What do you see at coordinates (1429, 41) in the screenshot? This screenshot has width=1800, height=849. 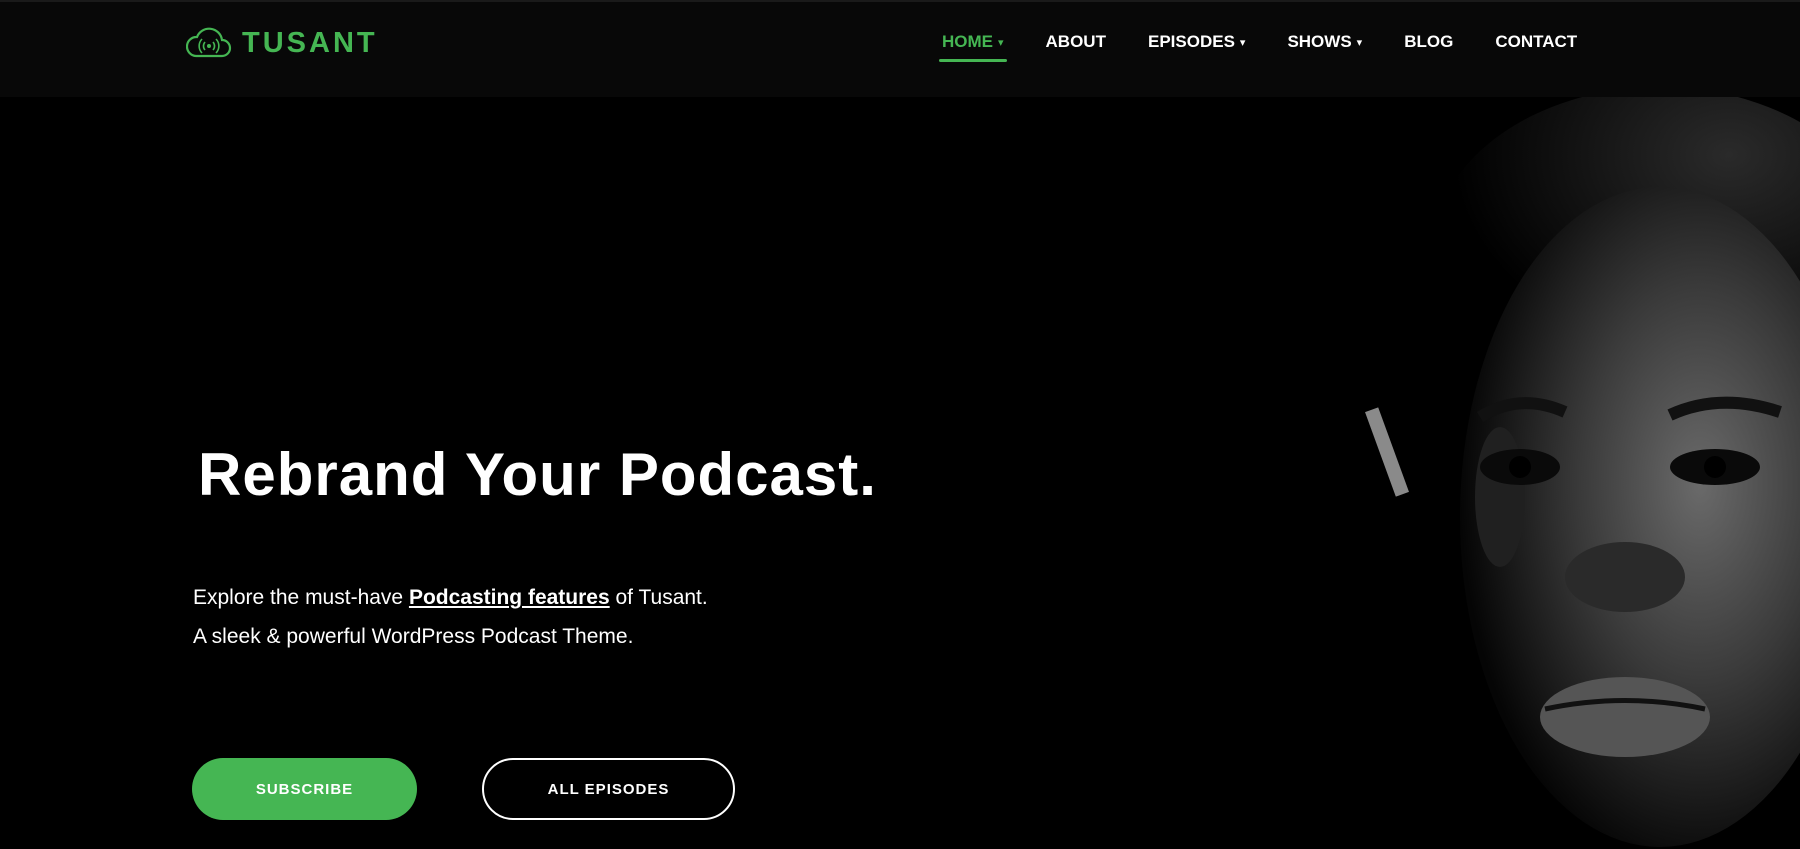 I see `nav-blog-label: BLOG` at bounding box center [1429, 41].